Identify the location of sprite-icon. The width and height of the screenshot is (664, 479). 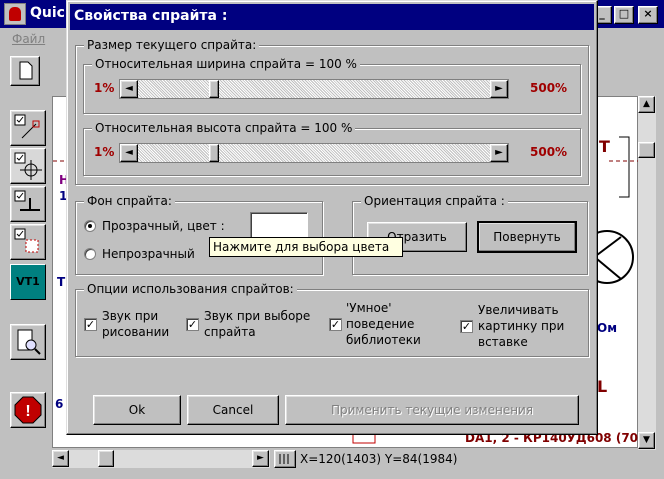
(26, 240).